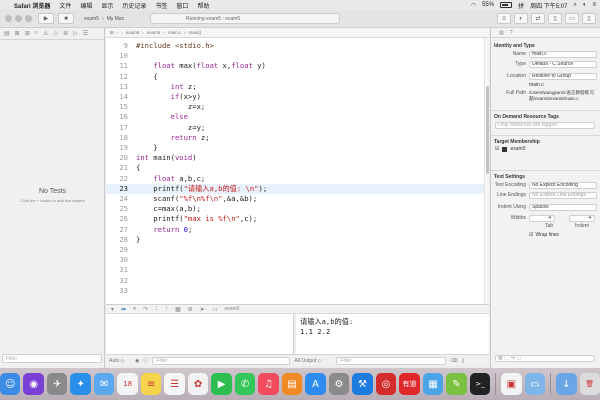 Image resolution: width=600 pixels, height=400 pixels. I want to click on code-line: 24 scanf("%f\n%f\n",&a,&b);, so click(295, 199).